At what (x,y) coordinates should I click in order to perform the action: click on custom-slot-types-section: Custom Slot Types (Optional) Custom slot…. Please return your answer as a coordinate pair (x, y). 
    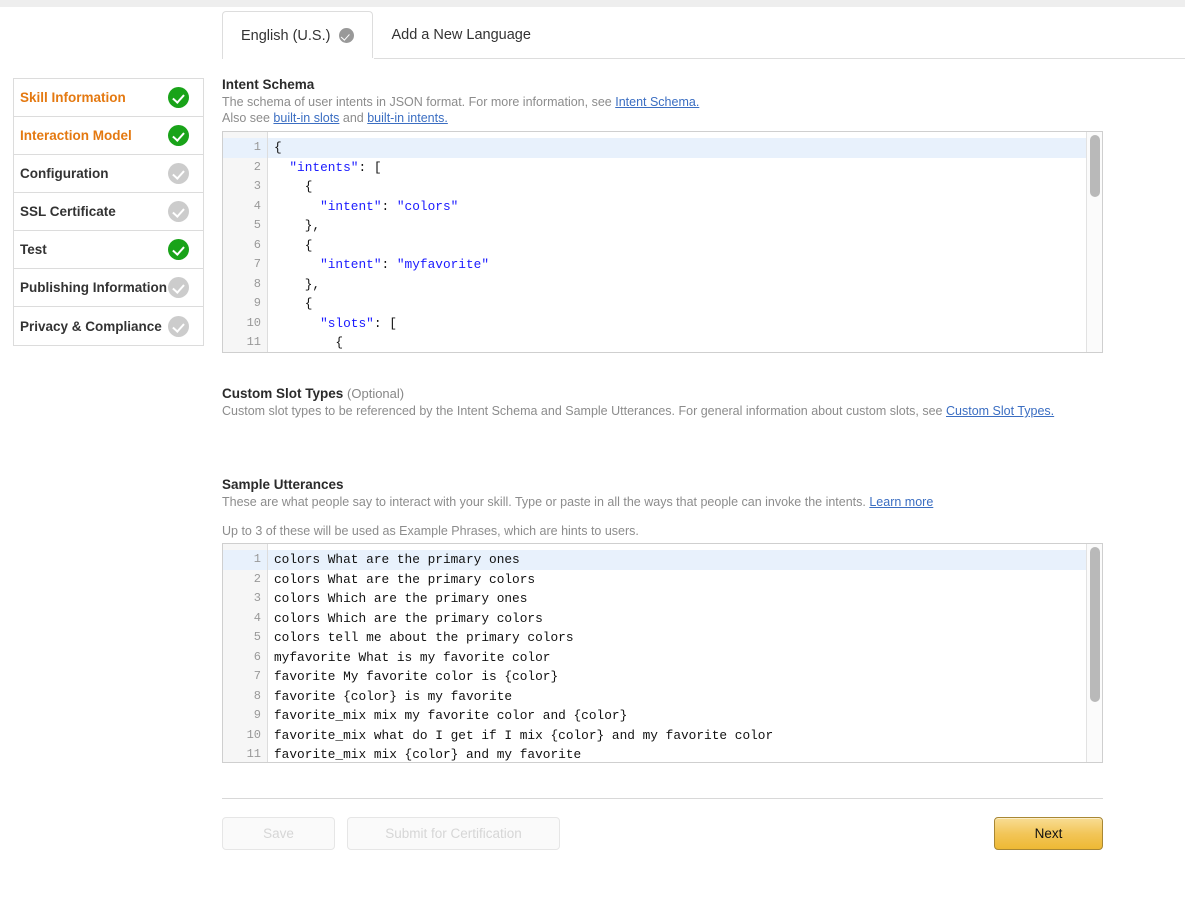
    Looking at the image, I should click on (672, 402).